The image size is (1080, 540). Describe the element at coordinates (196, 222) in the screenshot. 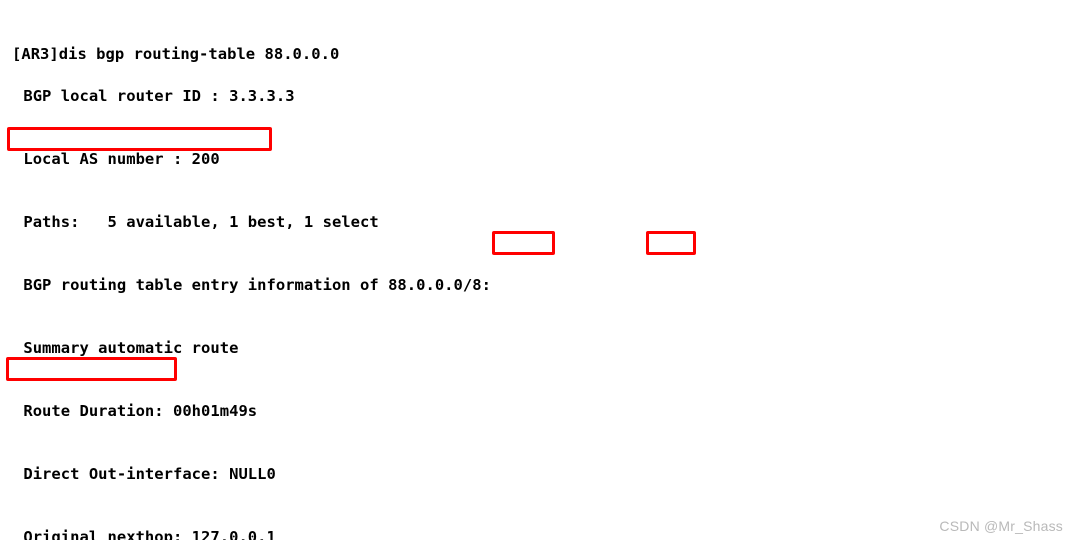

I see `output-line: Paths: 5 available, 1 best, 1 select` at that location.